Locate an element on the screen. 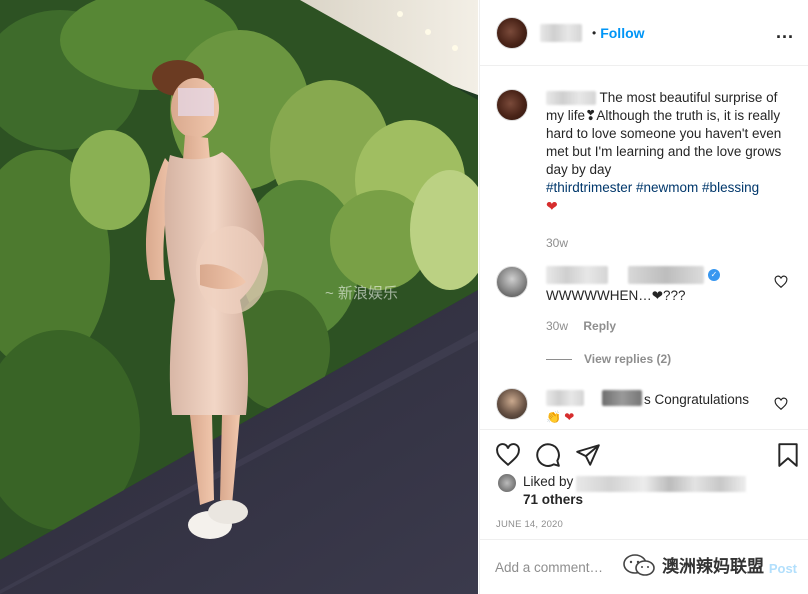  add-comment-bar: Add a comment… Post 澳洲辣妈联盟 is located at coordinates (644, 566).